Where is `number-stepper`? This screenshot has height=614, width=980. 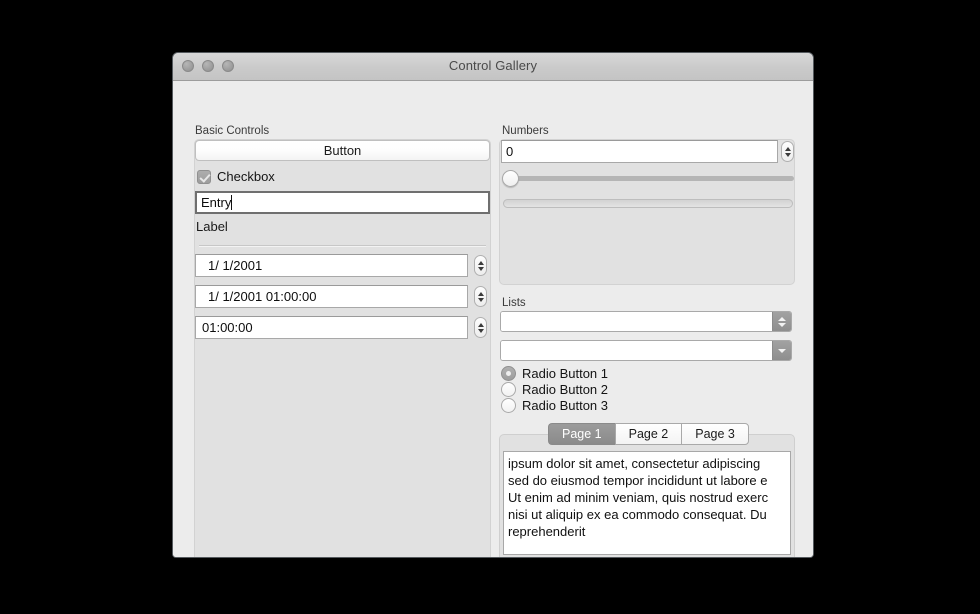
number-stepper is located at coordinates (787, 151).